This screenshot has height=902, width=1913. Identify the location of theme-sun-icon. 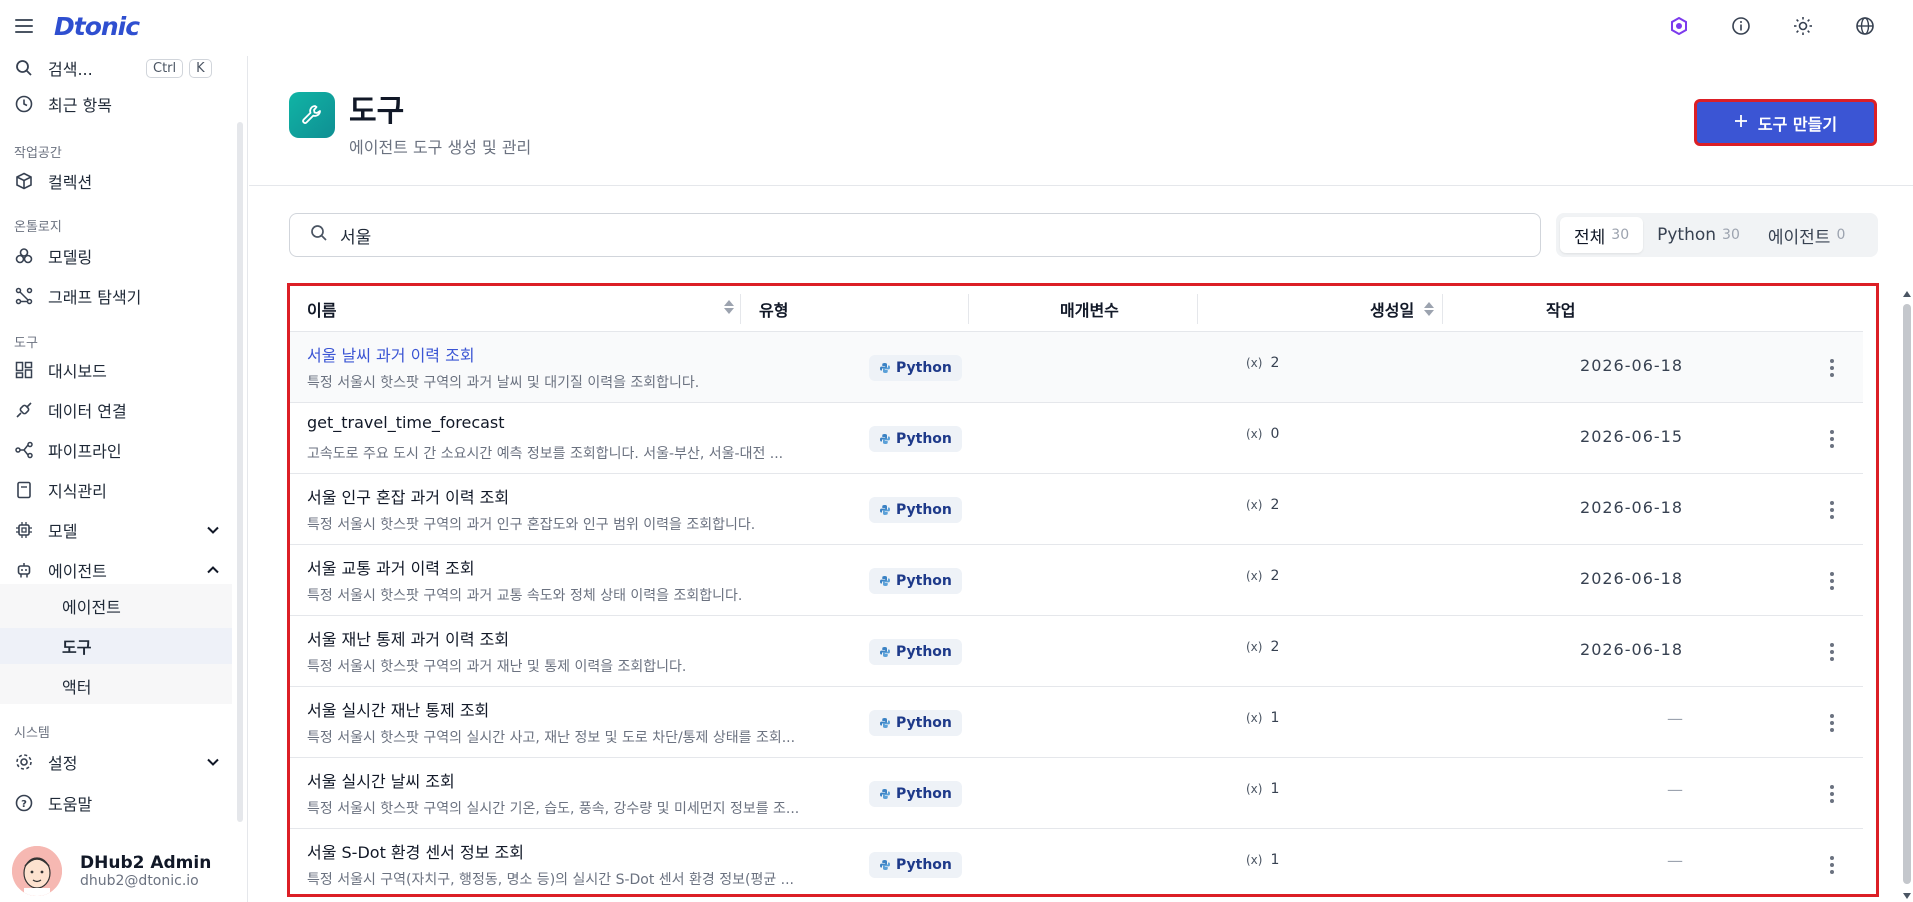
(1803, 26).